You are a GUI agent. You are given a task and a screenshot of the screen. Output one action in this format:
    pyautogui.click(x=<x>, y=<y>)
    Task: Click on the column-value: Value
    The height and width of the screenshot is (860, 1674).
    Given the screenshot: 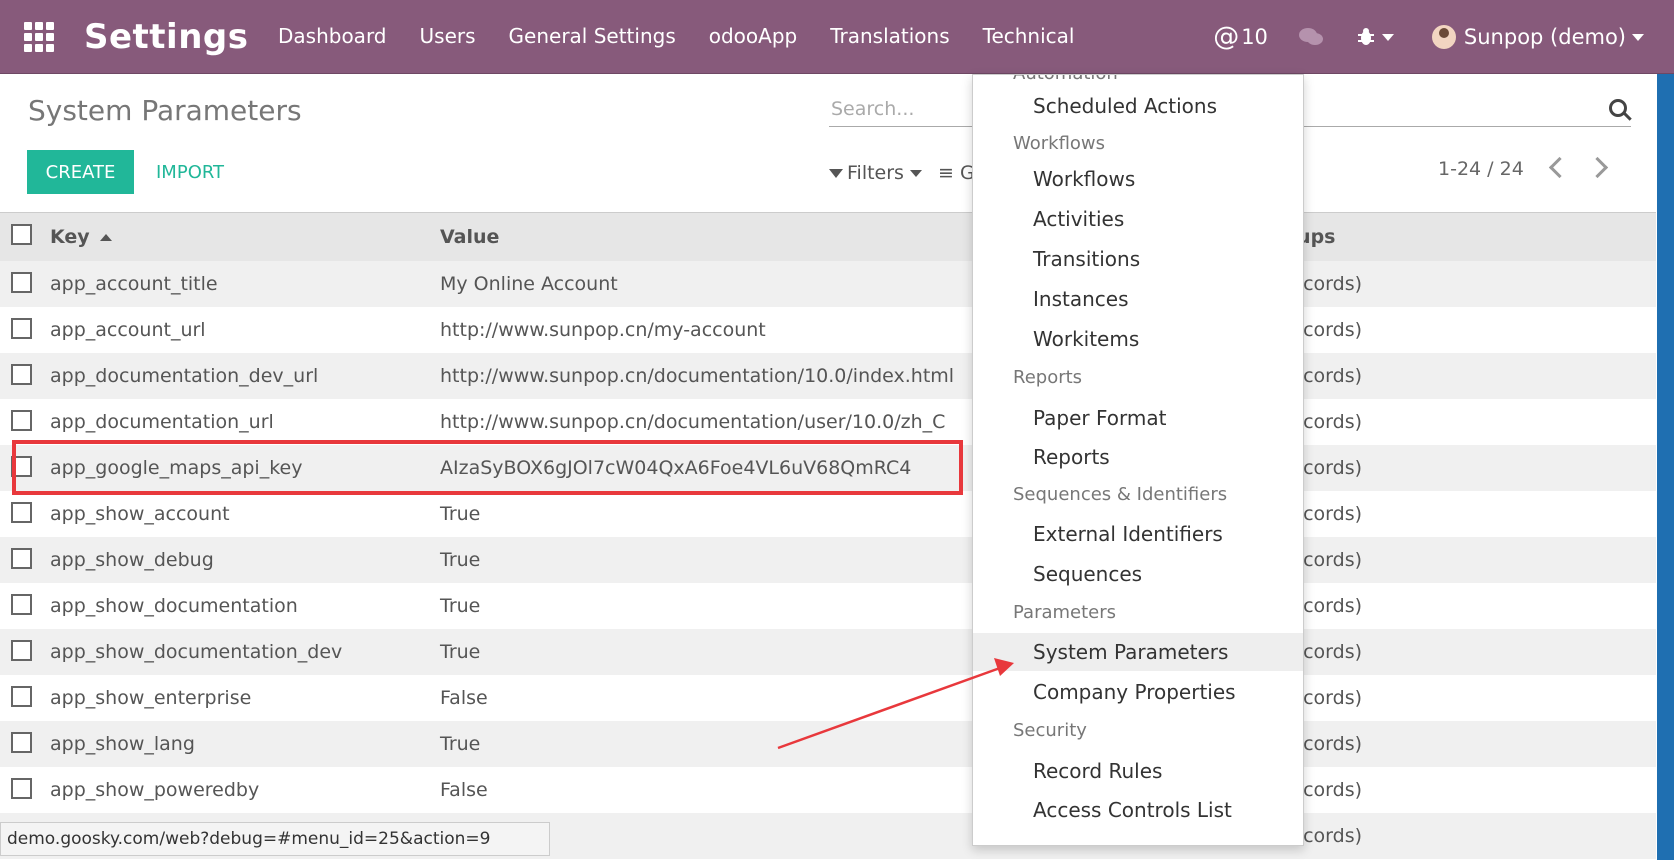 What is the action you would take?
    pyautogui.click(x=469, y=237)
    